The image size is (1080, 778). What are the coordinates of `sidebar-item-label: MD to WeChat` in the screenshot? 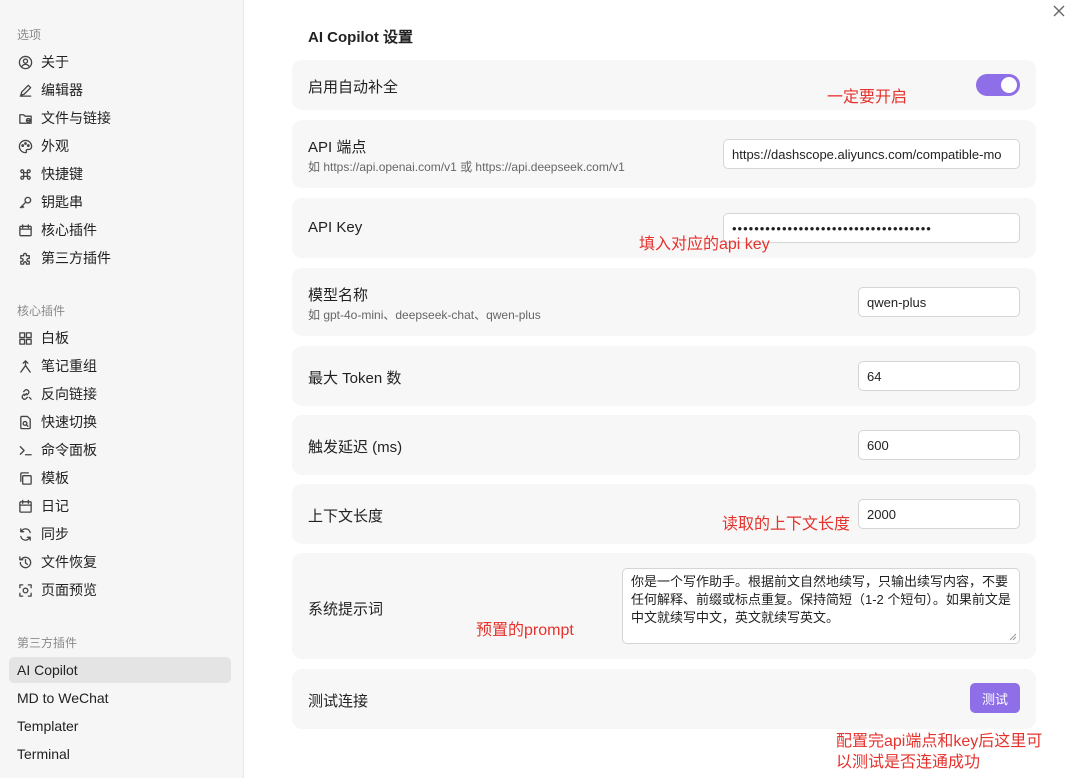 It's located at (63, 698).